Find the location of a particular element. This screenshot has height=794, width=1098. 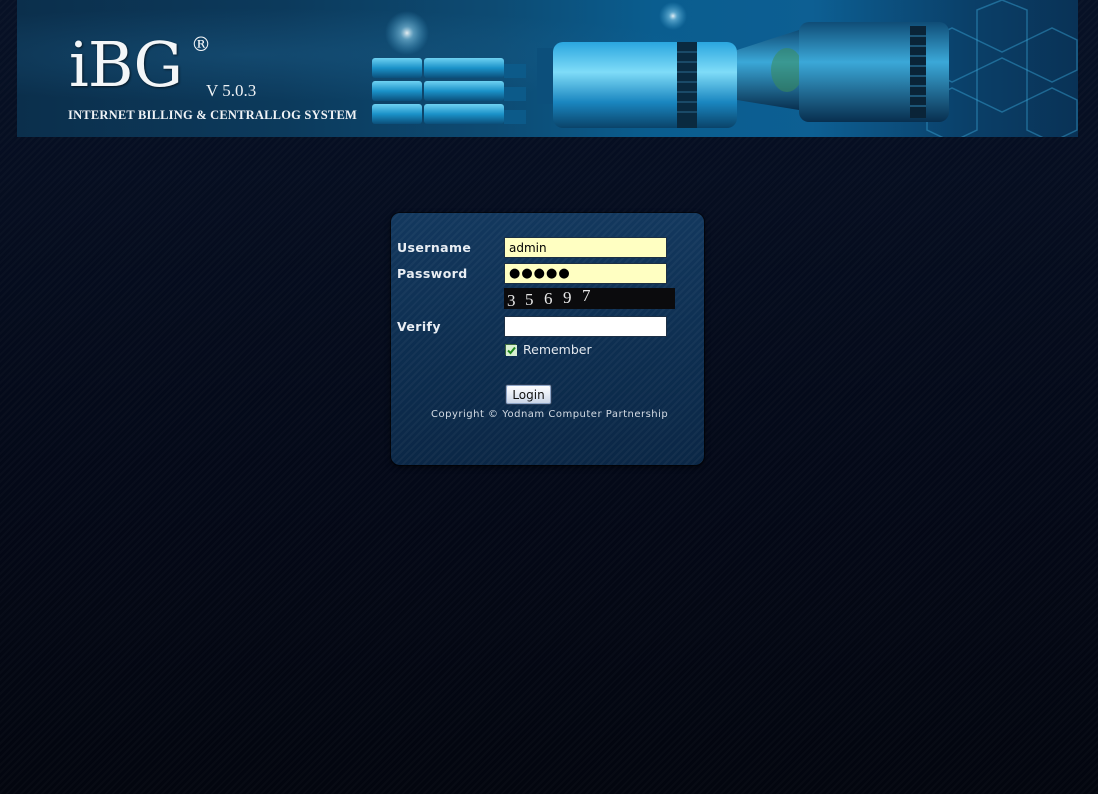

captcha-digit: 9 is located at coordinates (567, 297).